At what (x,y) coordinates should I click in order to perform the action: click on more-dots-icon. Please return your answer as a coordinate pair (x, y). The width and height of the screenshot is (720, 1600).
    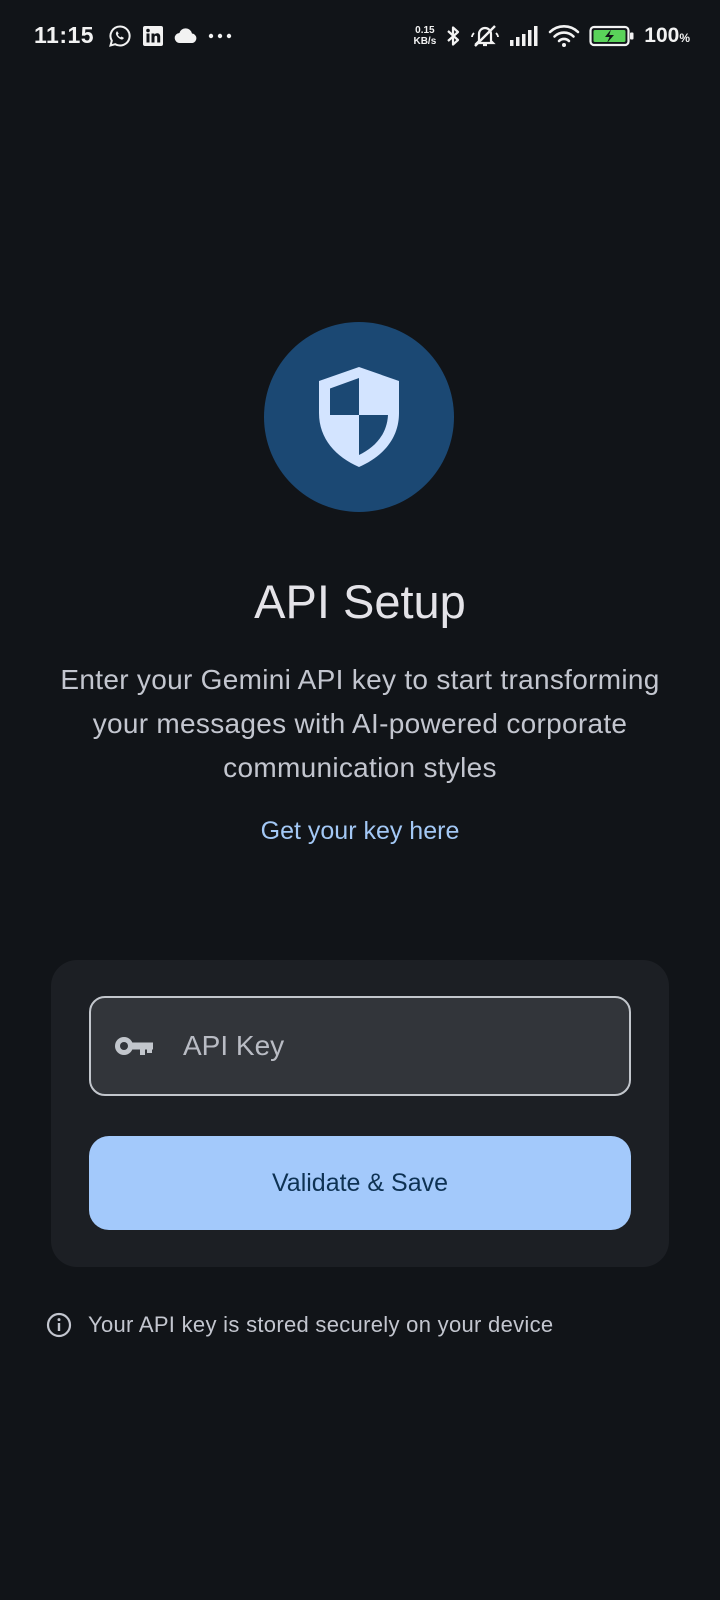
    Looking at the image, I should click on (220, 36).